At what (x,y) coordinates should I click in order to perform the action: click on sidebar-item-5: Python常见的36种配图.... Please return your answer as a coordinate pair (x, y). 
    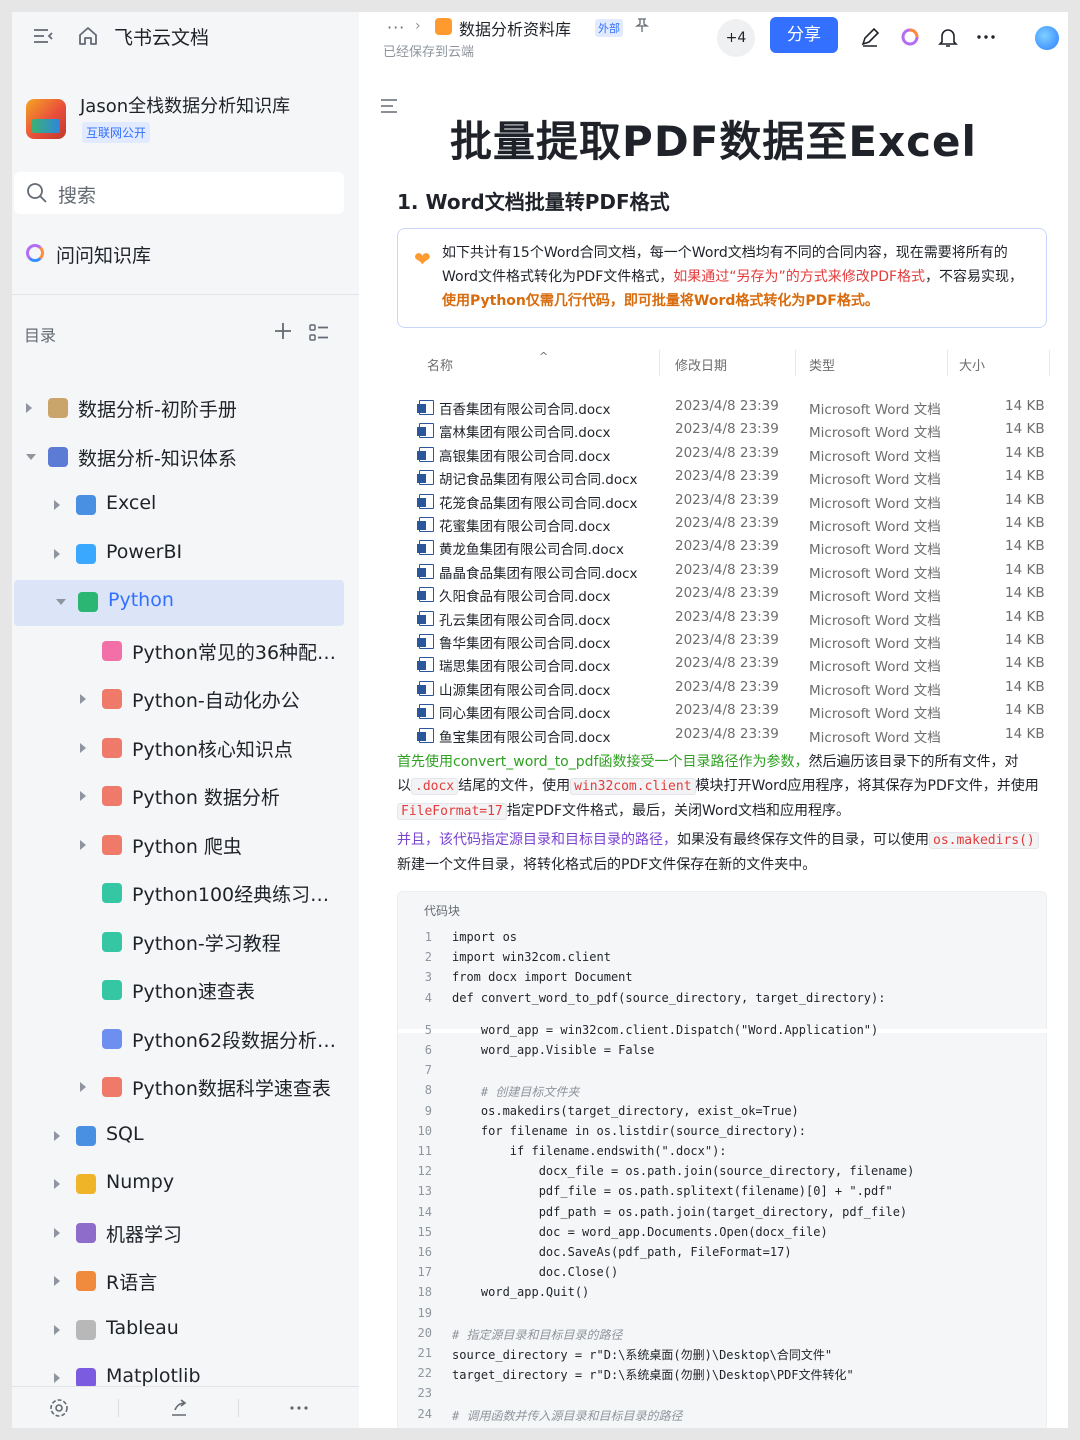
    Looking at the image, I should click on (185, 652).